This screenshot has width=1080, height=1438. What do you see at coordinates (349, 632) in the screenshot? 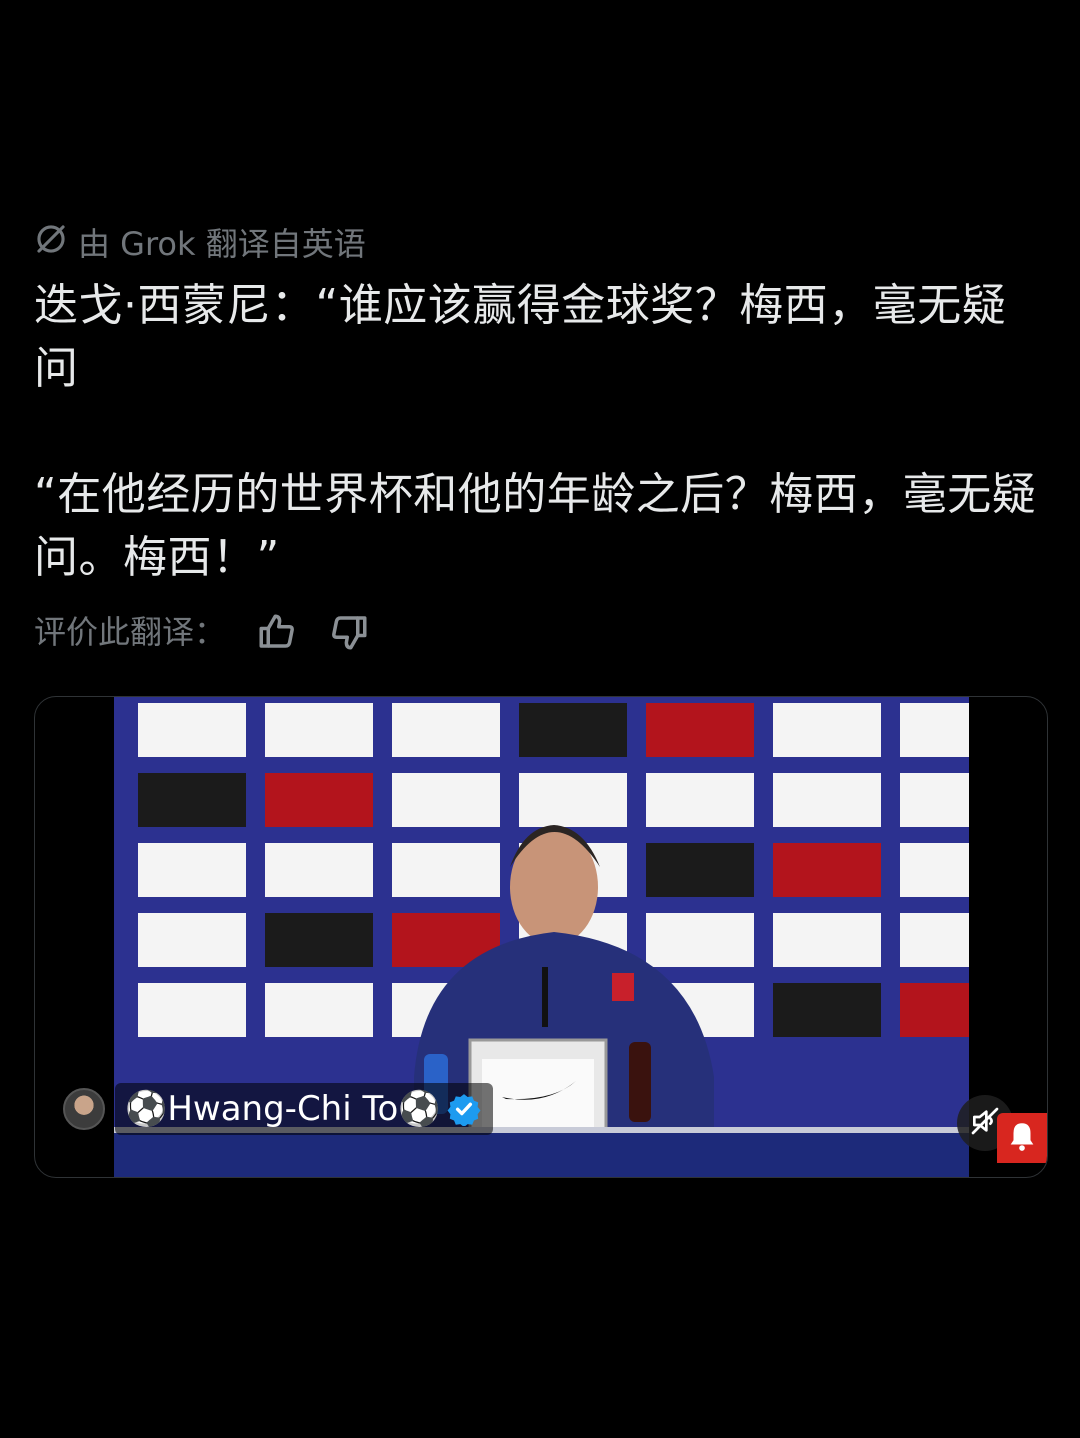
I see `thumbs-down-icon` at bounding box center [349, 632].